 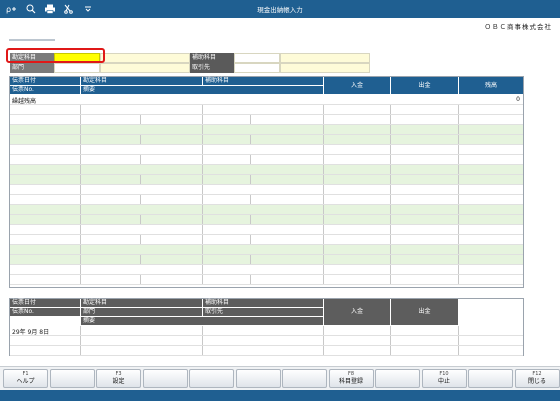 I want to click on fkey-button-10: F10 中止, so click(x=444, y=378).